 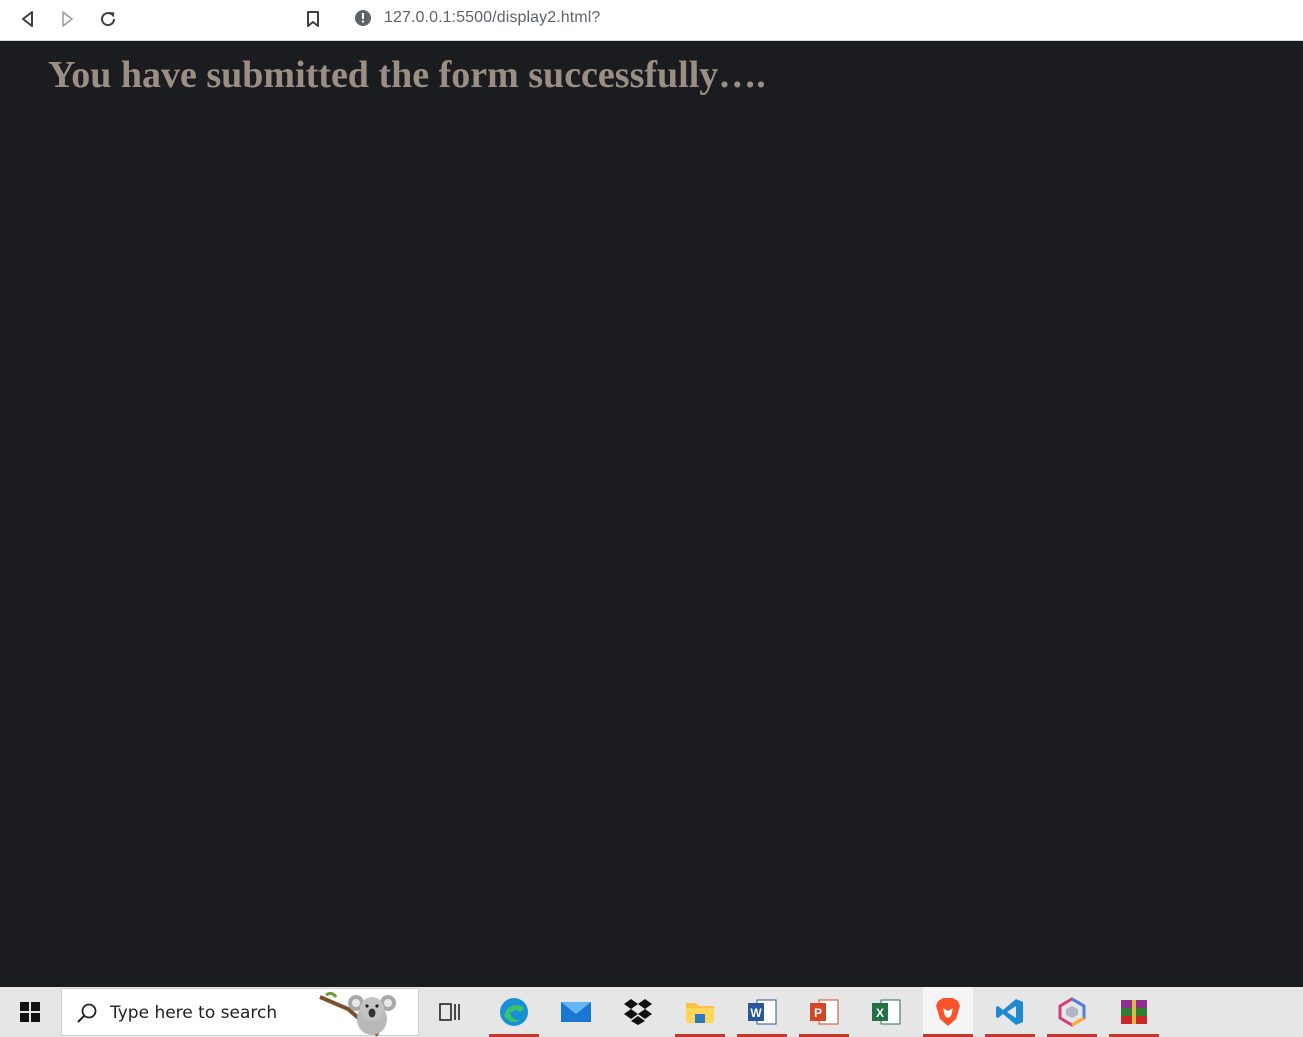 I want to click on taskbar-search-box: Type here to search, so click(x=240, y=1012).